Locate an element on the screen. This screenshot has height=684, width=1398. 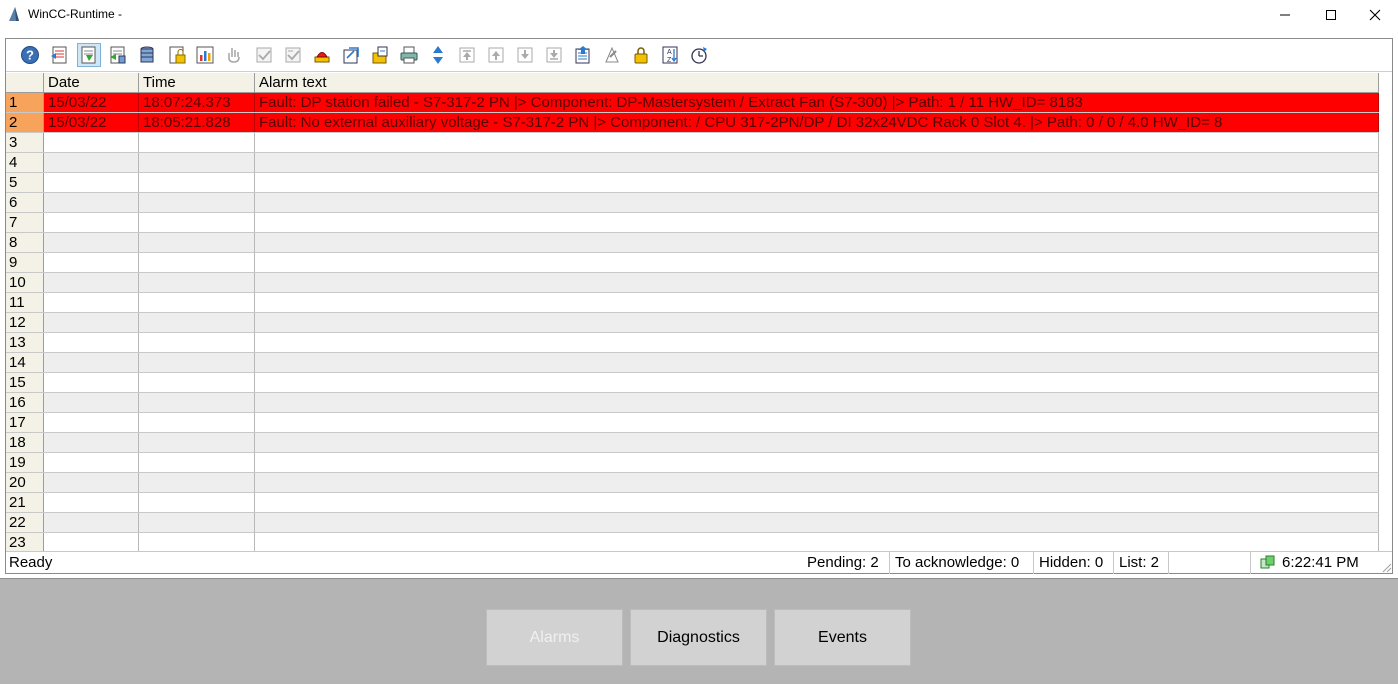
info-text-icon is located at coordinates (582, 55).